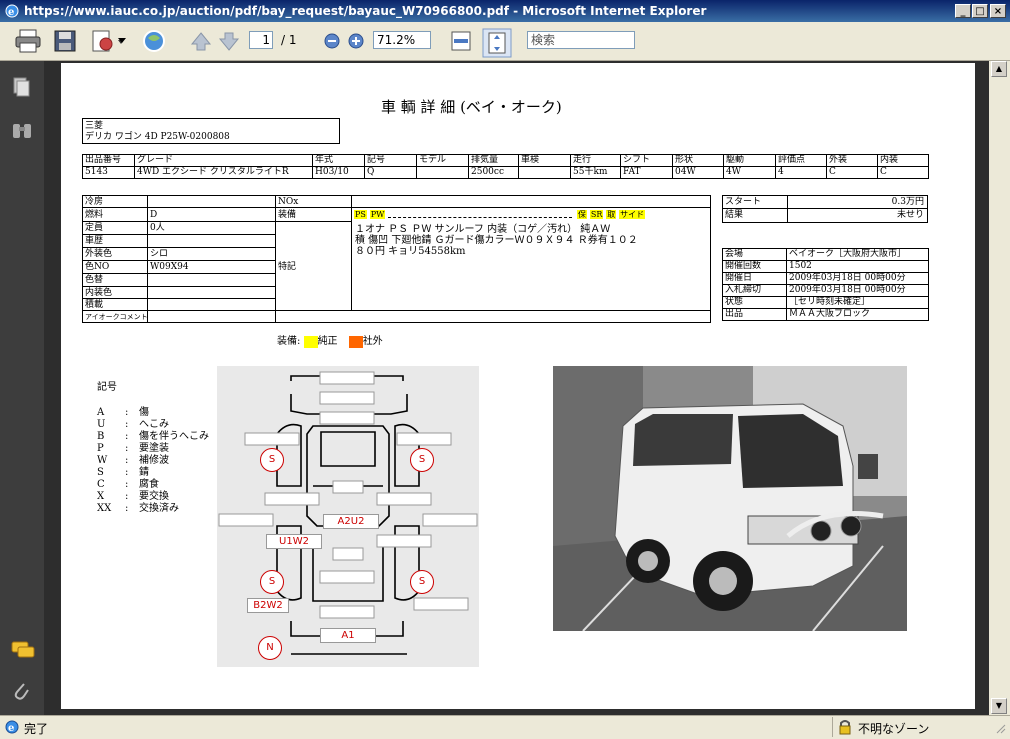 This screenshot has width=1010, height=739. What do you see at coordinates (832, 727) in the screenshot?
I see `status-divider` at bounding box center [832, 727].